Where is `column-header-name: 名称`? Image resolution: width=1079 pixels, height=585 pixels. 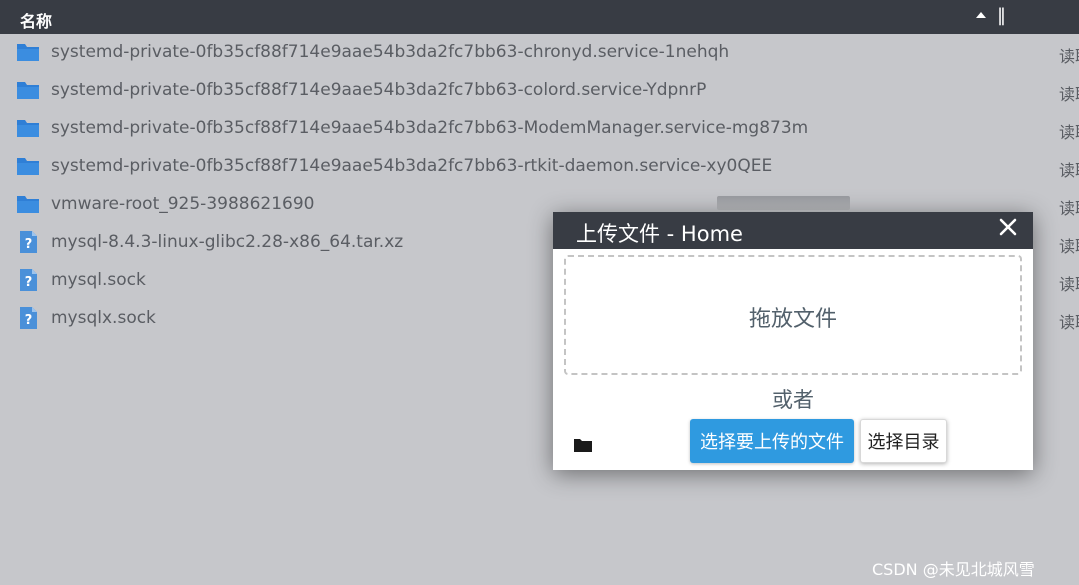
column-header-name: 名称 is located at coordinates (36, 20).